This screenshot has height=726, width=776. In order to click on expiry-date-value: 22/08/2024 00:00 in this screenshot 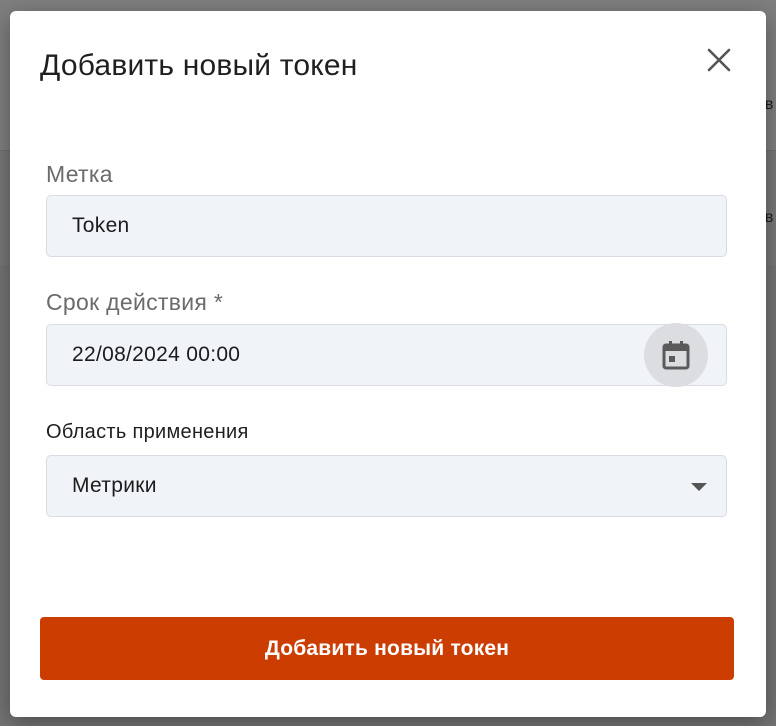, I will do `click(156, 354)`.